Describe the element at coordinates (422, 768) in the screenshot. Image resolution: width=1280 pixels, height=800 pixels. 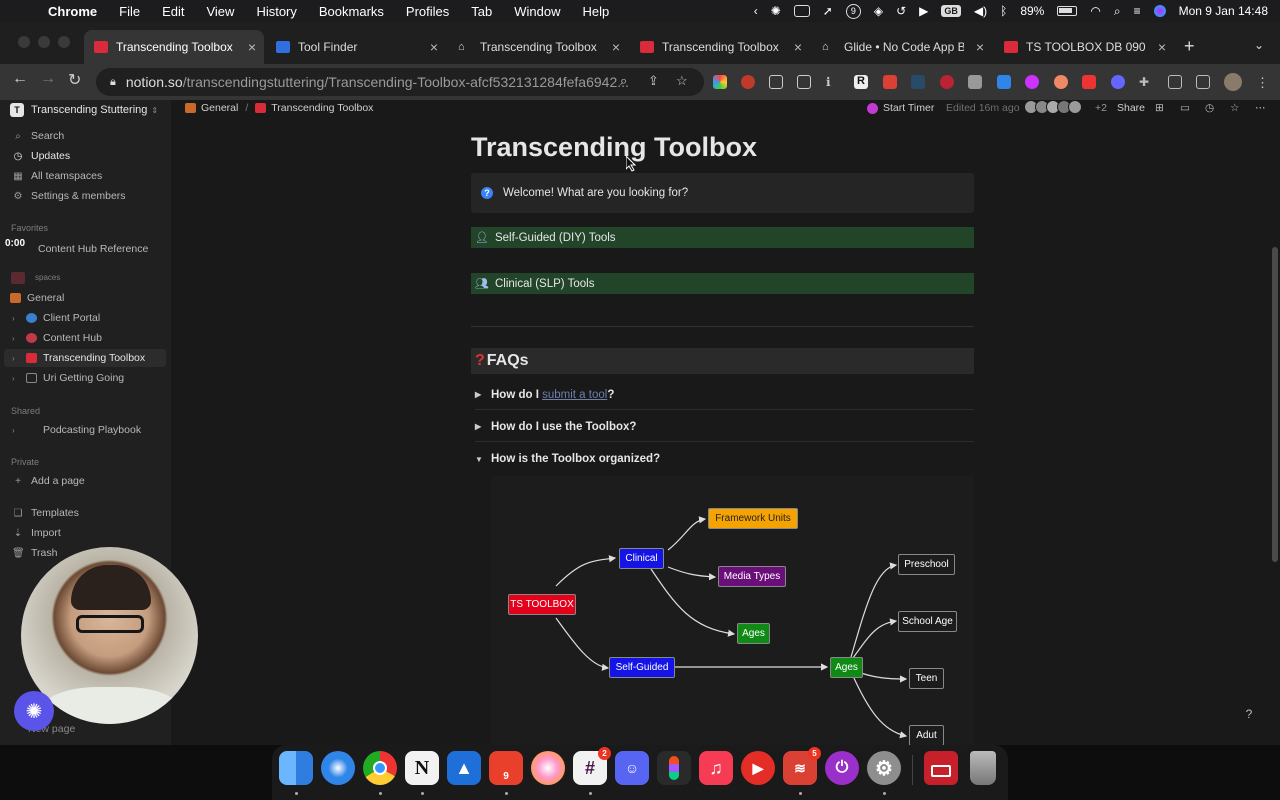
I see `notion-icon: N` at that location.